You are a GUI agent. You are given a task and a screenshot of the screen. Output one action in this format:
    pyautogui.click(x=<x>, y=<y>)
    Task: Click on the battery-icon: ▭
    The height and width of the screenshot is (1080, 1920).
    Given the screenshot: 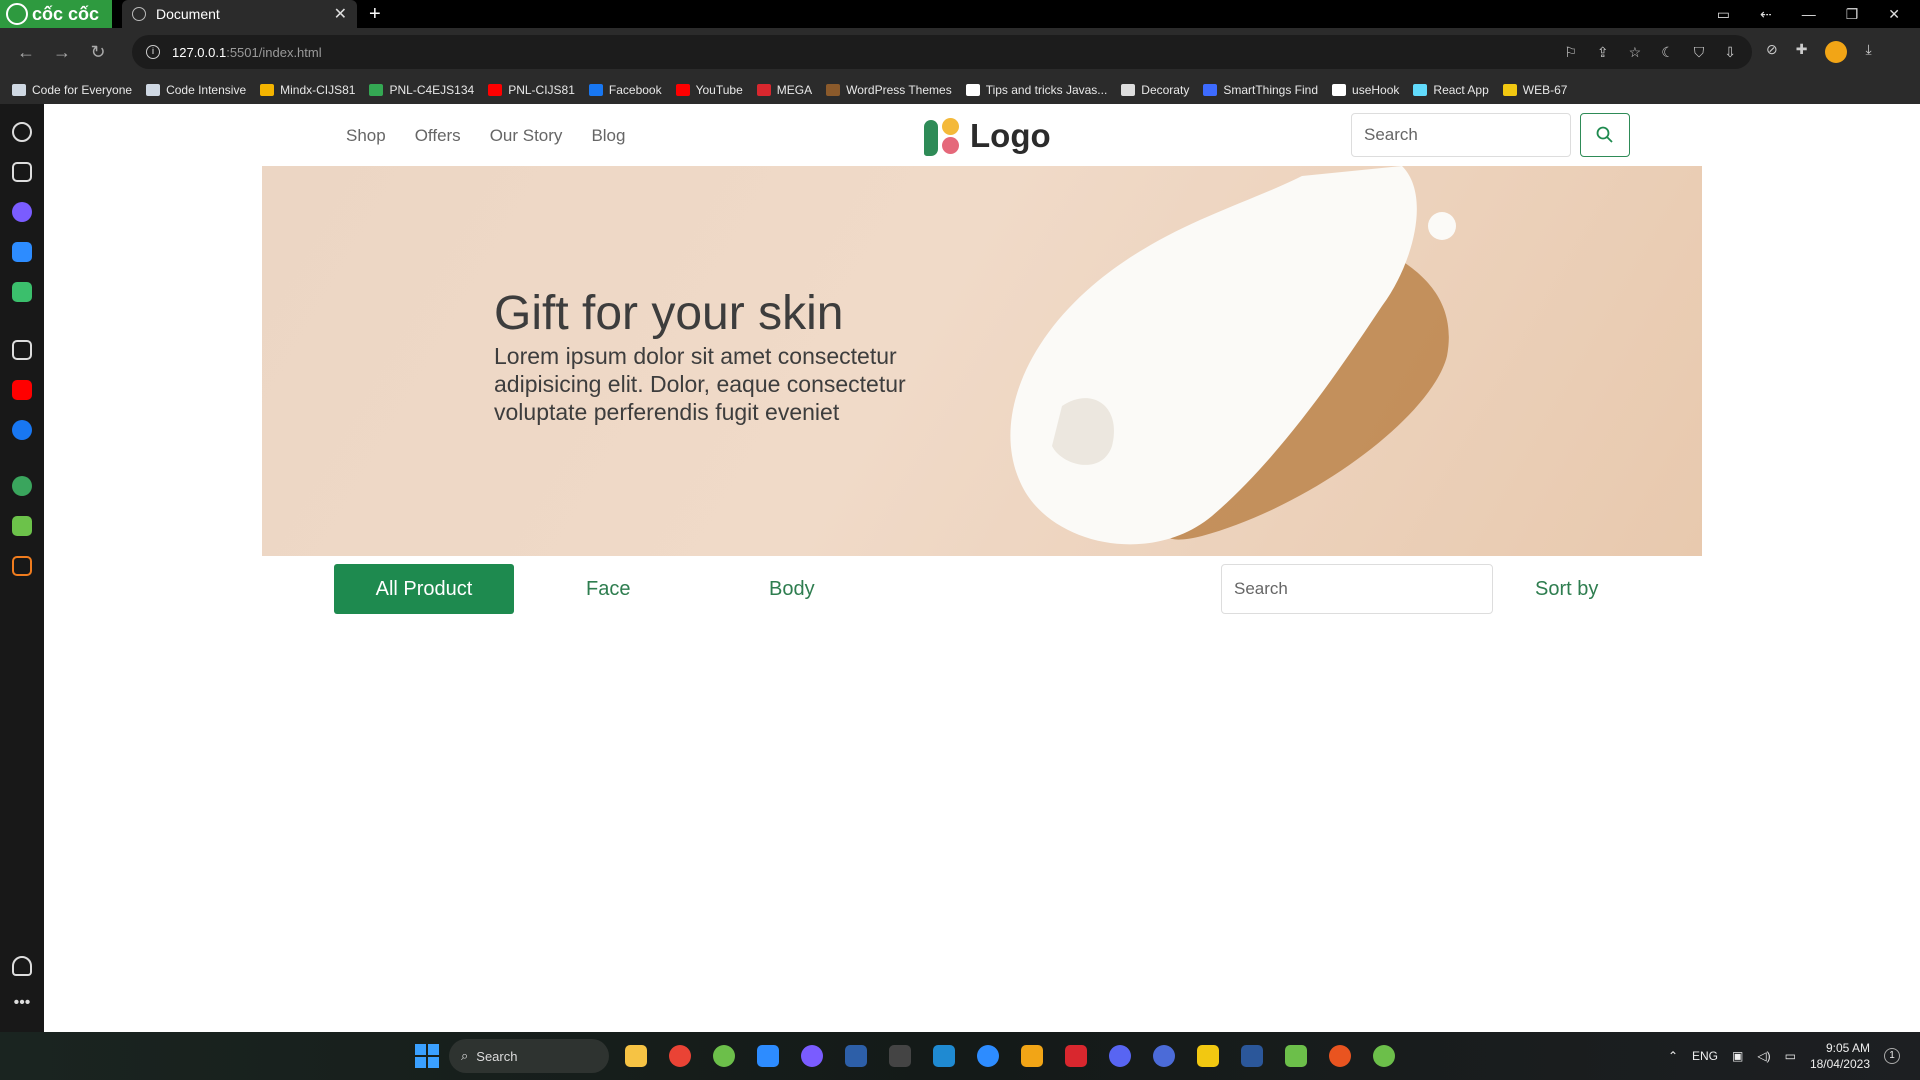 What is the action you would take?
    pyautogui.click(x=1790, y=1056)
    